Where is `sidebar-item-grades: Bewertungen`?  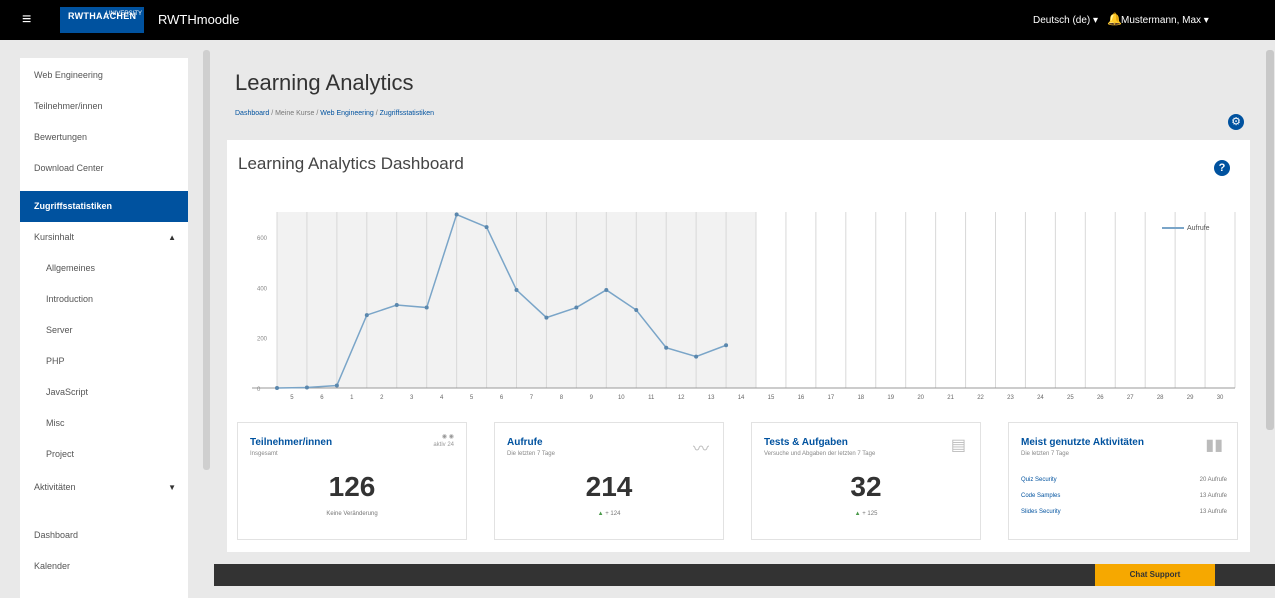 sidebar-item-grades: Bewertungen is located at coordinates (104, 137).